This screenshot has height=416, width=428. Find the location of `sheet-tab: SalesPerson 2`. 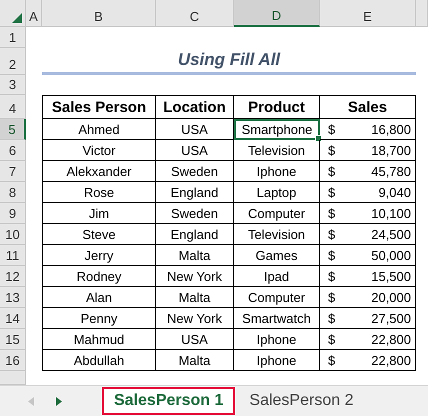

sheet-tab: SalesPerson 2 is located at coordinates (301, 401).